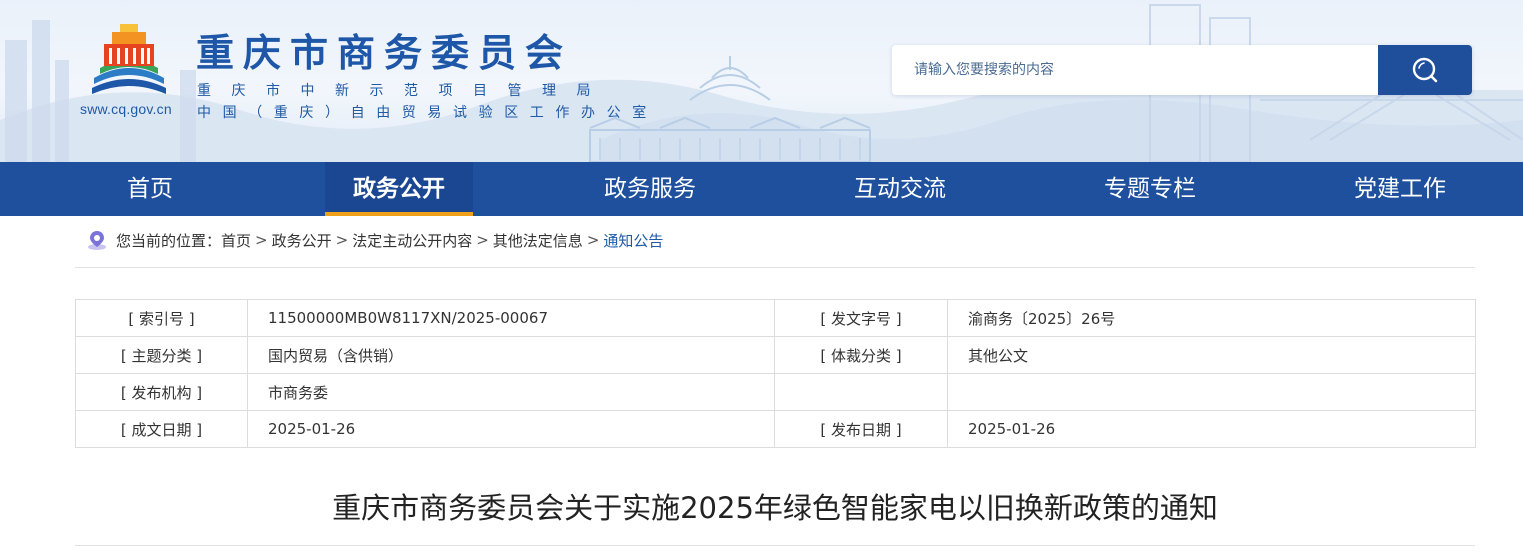 The image size is (1523, 553). Describe the element at coordinates (761, 189) in the screenshot. I see `main-navigation: 首页 政务公开 政务服务 互动交流 专题专栏 党建工作` at that location.